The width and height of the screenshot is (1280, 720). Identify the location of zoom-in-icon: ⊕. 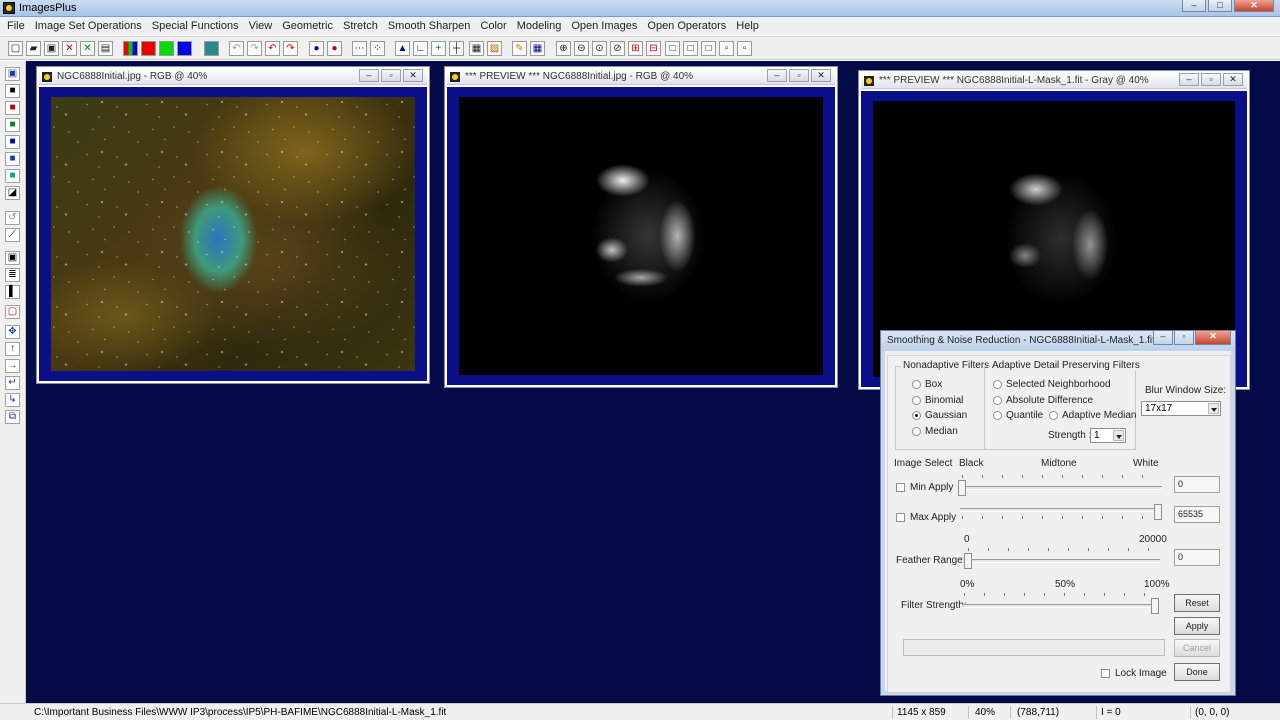
(563, 48).